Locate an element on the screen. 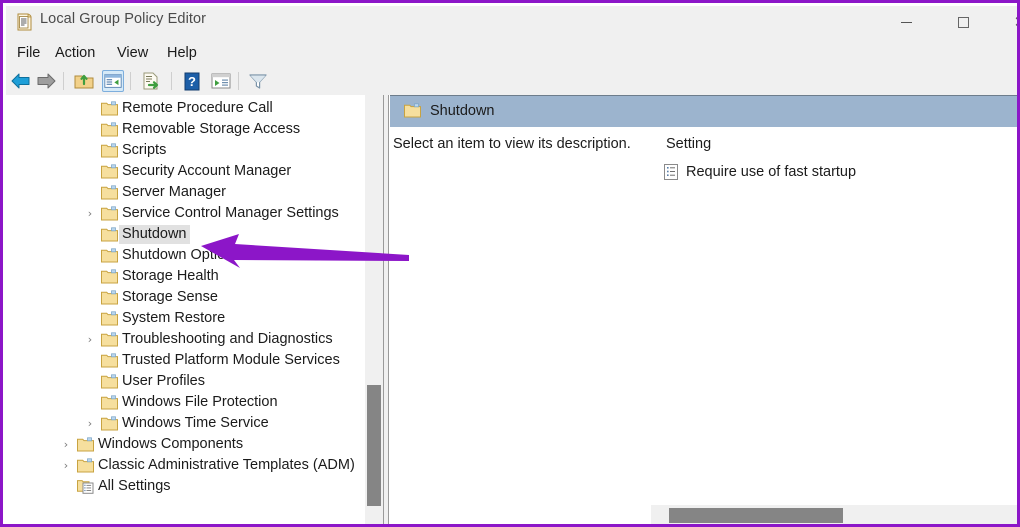  tree-item: Shutdown is located at coordinates (185, 234).